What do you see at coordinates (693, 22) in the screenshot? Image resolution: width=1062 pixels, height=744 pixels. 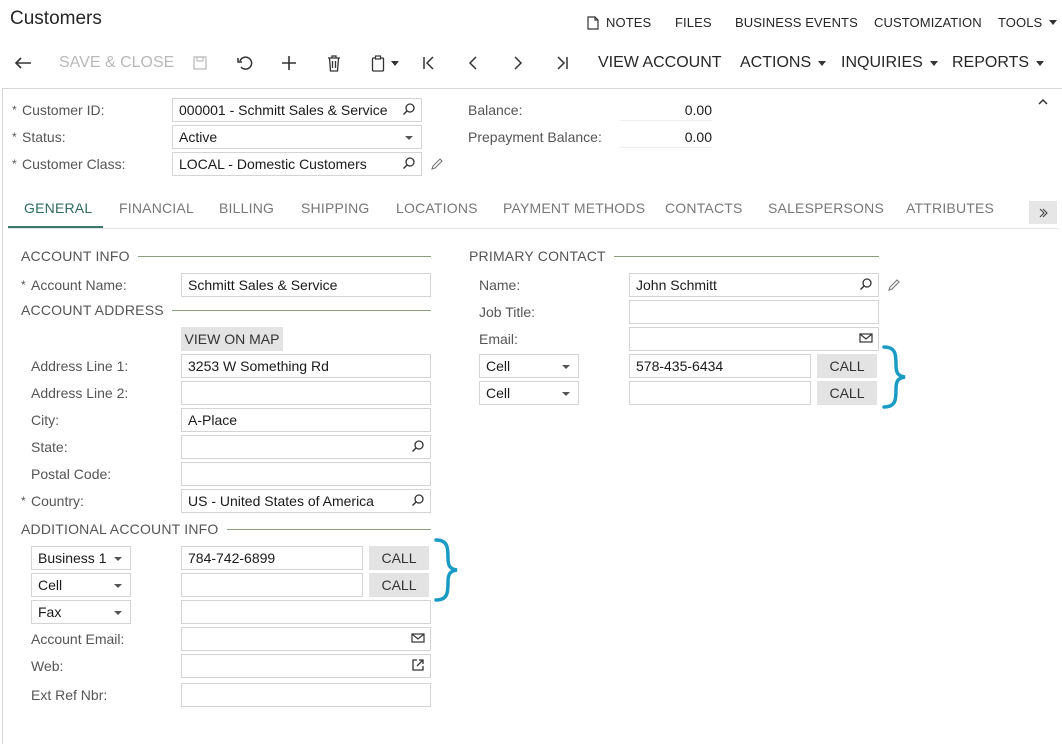 I see `files-link: FILES` at bounding box center [693, 22].